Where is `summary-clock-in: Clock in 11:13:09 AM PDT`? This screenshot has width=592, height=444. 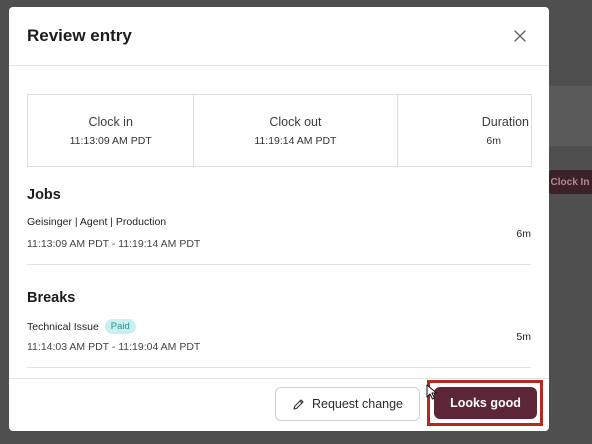
summary-clock-in: Clock in 11:13:09 AM PDT is located at coordinates (111, 130).